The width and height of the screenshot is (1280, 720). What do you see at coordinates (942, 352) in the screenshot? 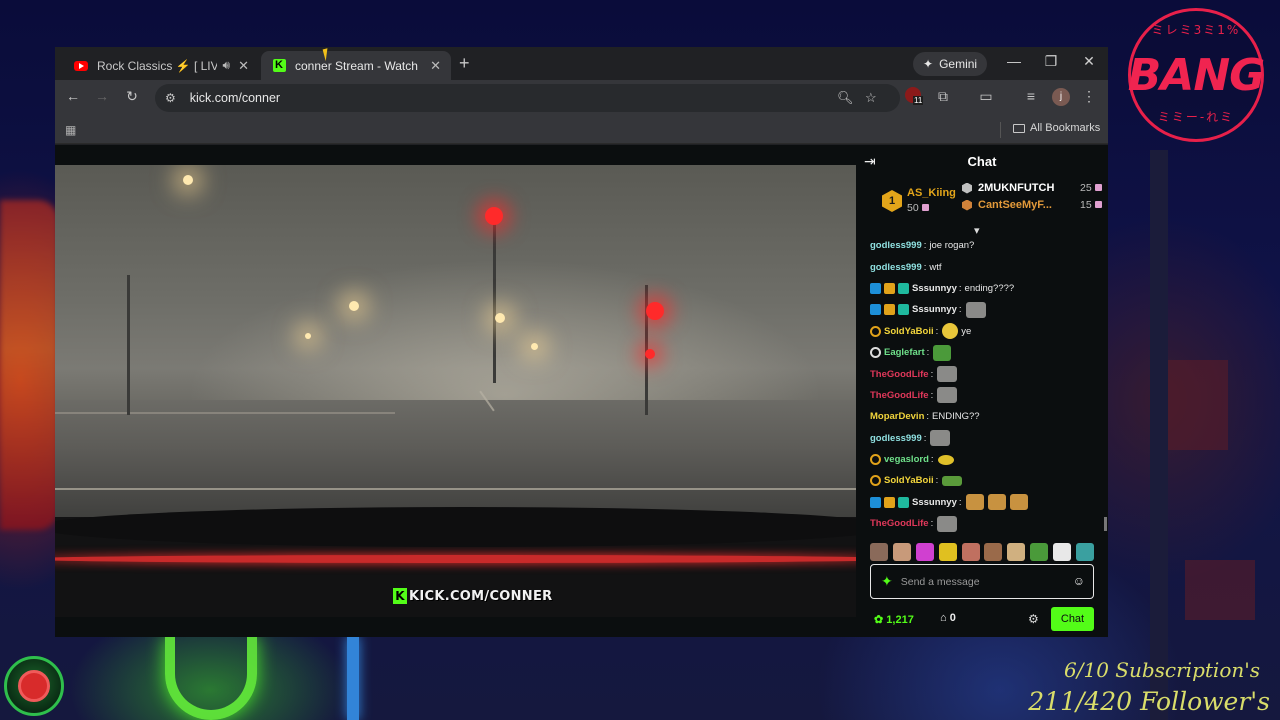
I see `frog-emote-icon` at bounding box center [942, 352].